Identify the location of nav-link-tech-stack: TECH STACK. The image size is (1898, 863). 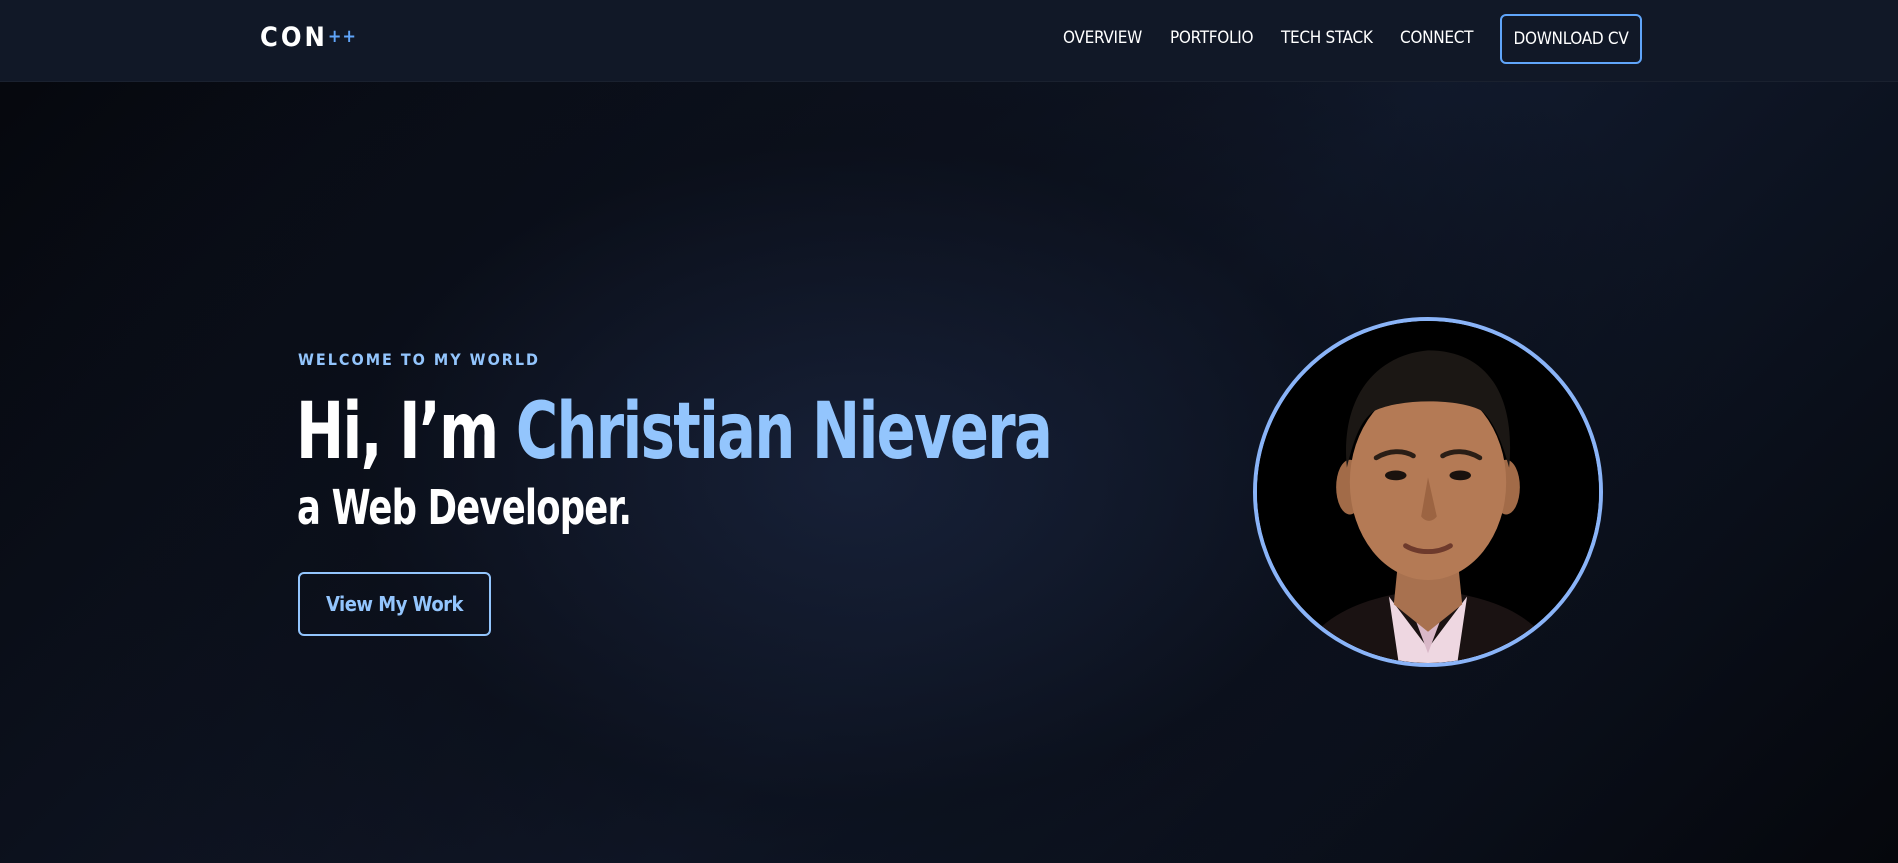
(1327, 38).